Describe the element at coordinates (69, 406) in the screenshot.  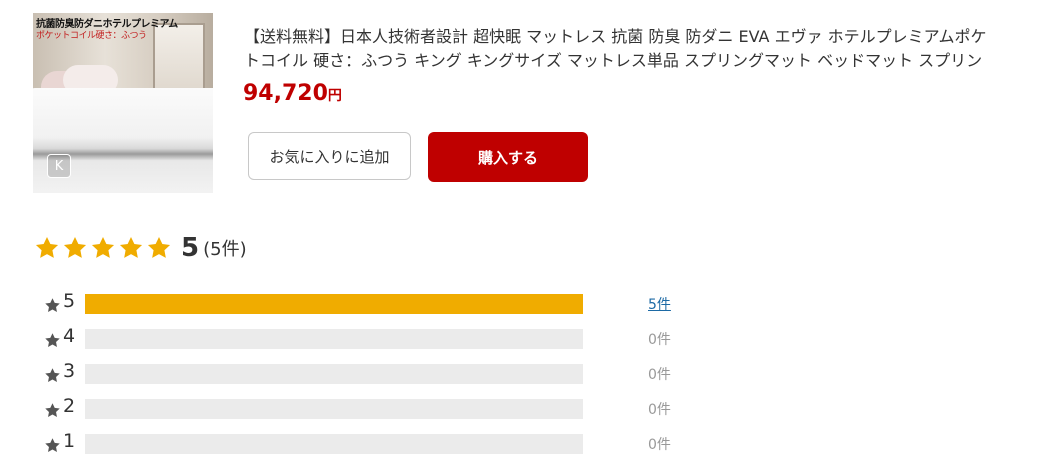
I see `rating-row-label: 2` at that location.